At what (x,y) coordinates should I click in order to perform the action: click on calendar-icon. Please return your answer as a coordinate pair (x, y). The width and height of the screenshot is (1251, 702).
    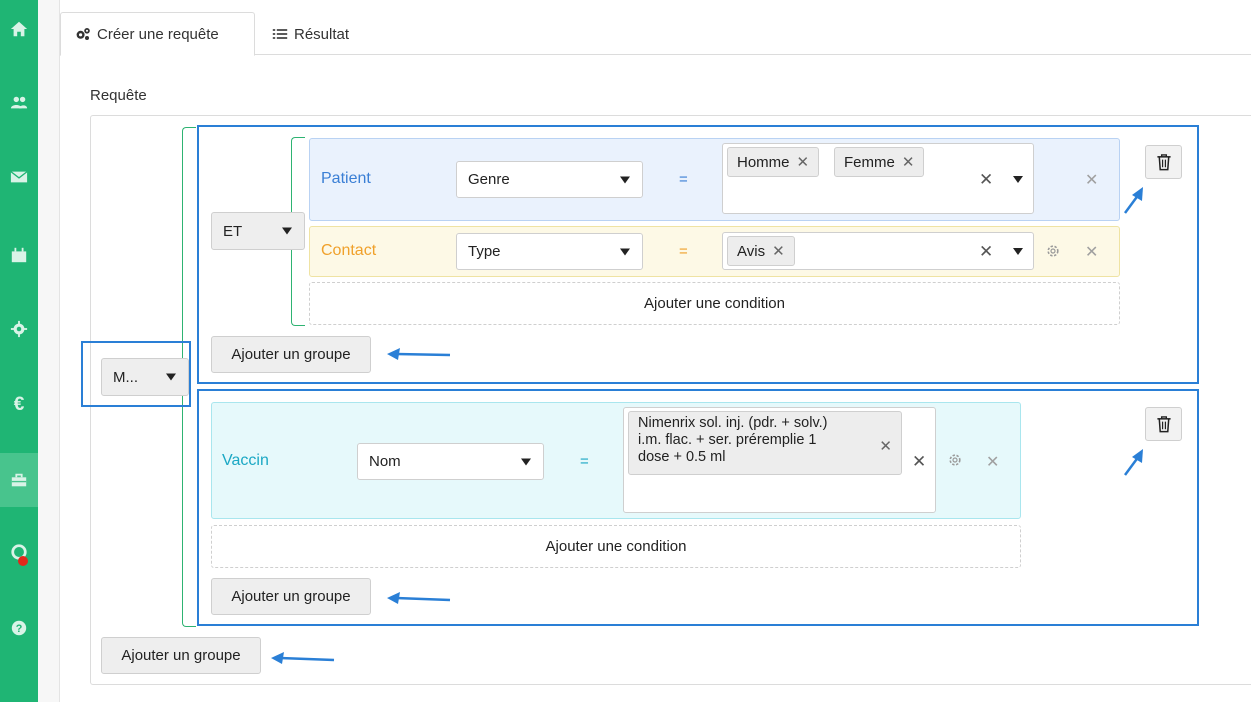
    Looking at the image, I should click on (19, 255).